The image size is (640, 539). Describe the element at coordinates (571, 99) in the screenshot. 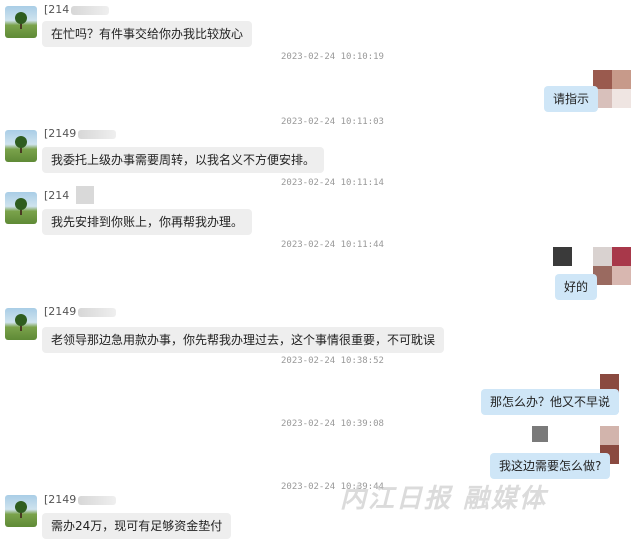

I see `message-bubble: 请指示` at that location.